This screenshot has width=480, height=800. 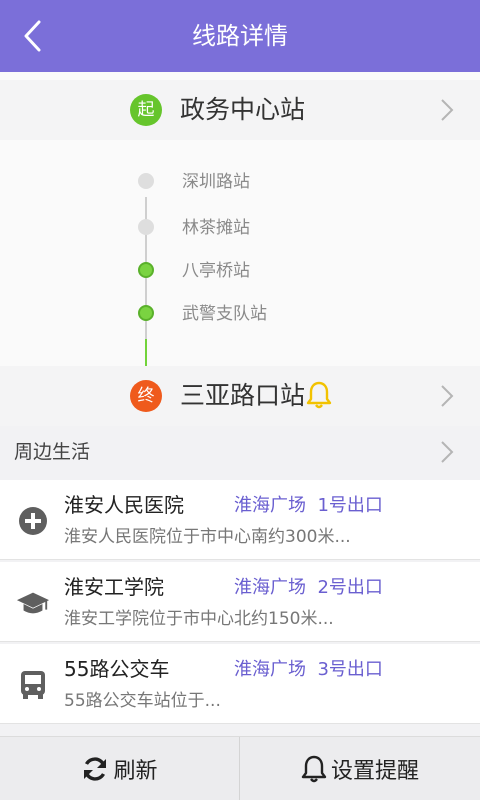 I want to click on page-title: 线路详情, so click(x=240, y=36).